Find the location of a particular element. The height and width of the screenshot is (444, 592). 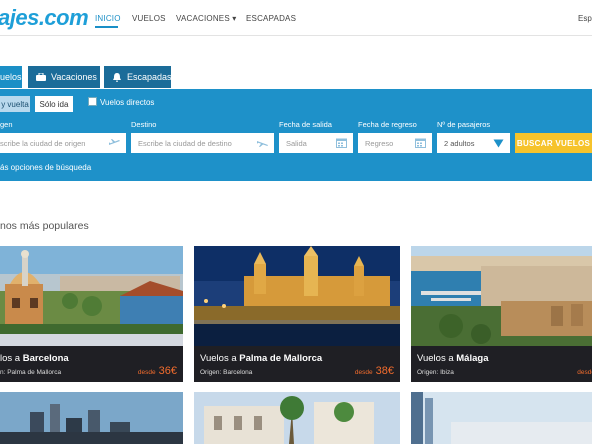

language-selector: Espa is located at coordinates (585, 18).